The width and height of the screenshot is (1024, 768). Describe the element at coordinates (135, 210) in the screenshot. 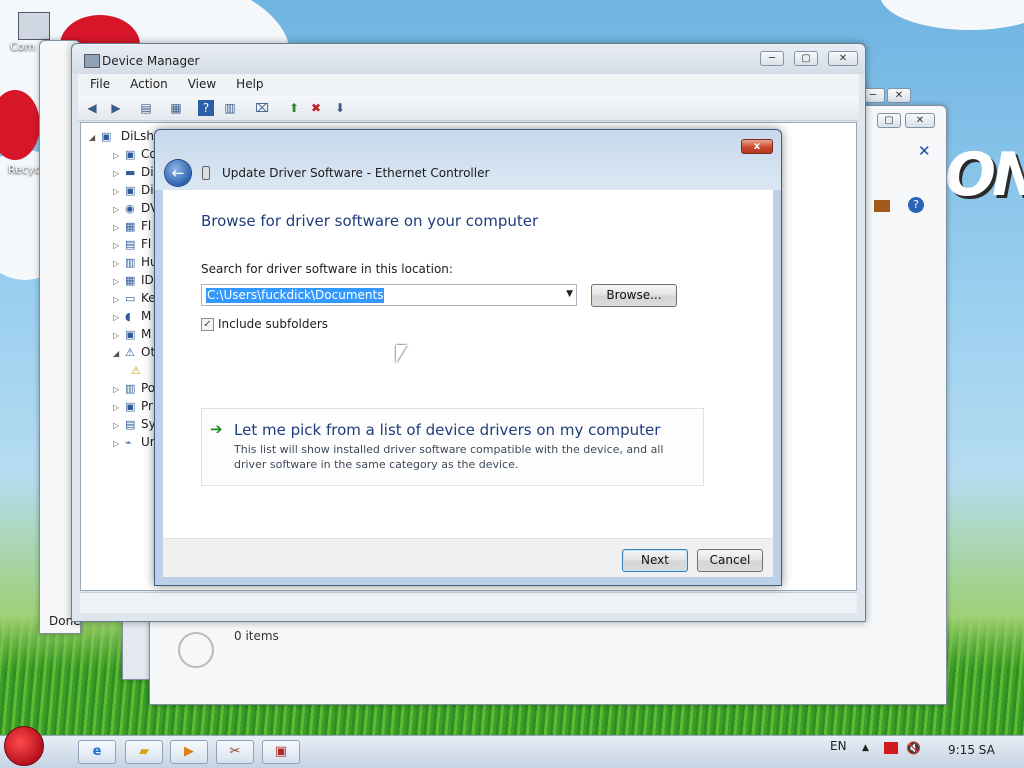

I see `tree-item: ▷ ◉ DV` at that location.